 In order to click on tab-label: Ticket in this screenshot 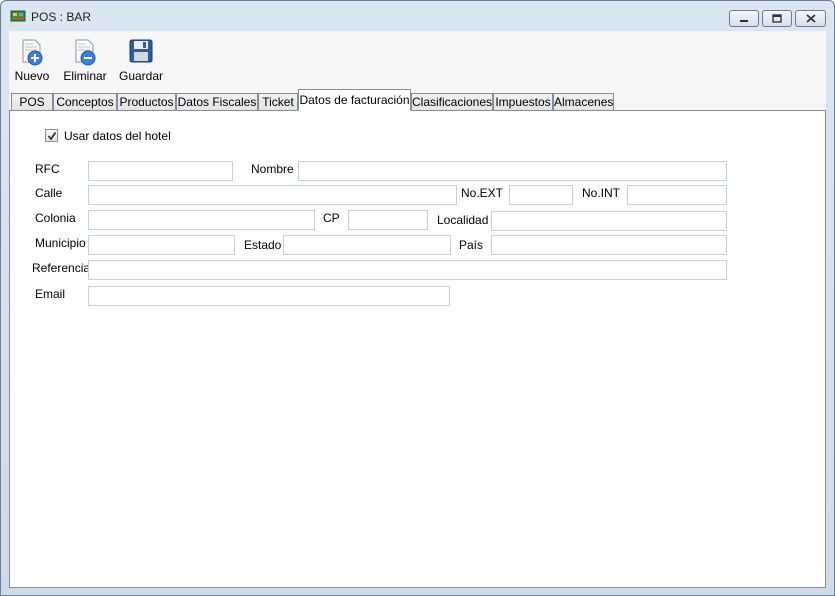, I will do `click(278, 102)`.